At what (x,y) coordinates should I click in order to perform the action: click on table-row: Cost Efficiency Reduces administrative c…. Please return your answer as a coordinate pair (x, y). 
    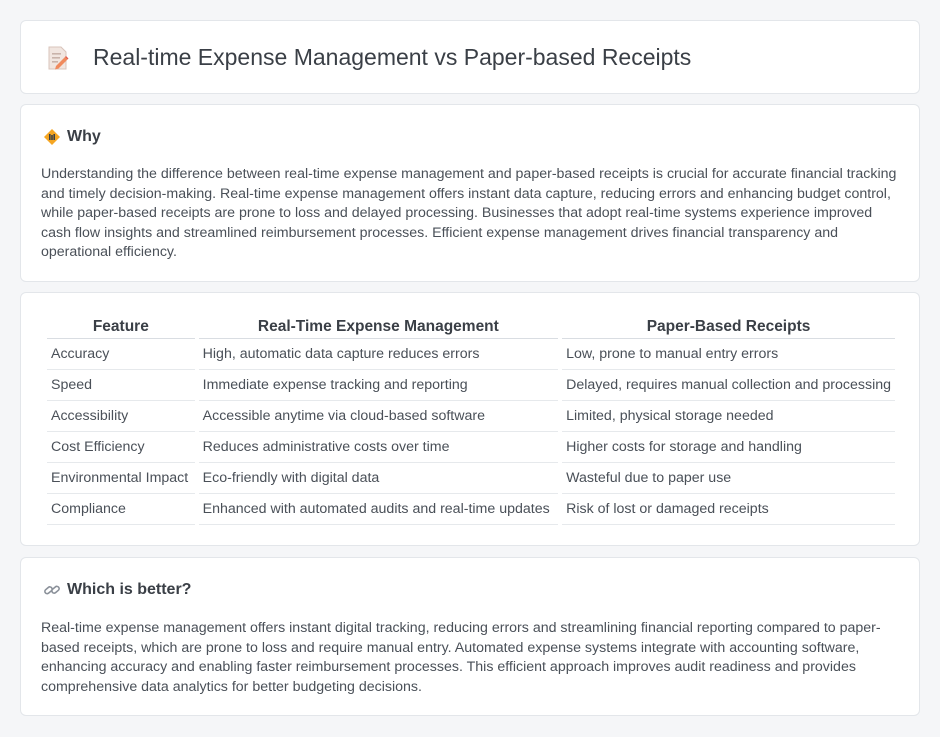
    Looking at the image, I should click on (471, 447).